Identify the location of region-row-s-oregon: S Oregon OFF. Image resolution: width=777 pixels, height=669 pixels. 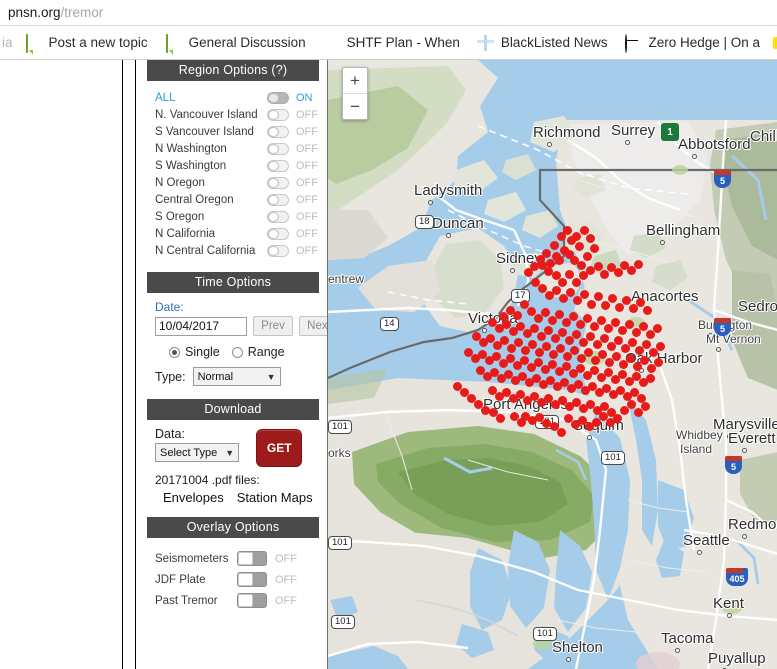
(238, 216).